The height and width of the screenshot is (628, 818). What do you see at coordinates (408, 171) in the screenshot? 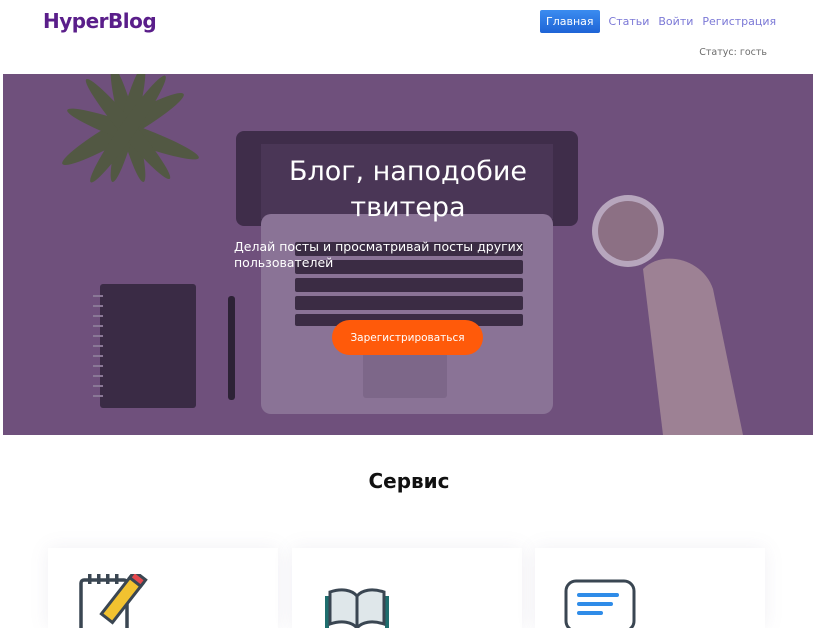
I see `hero-title-line-1: Блог, наподобие` at bounding box center [408, 171].